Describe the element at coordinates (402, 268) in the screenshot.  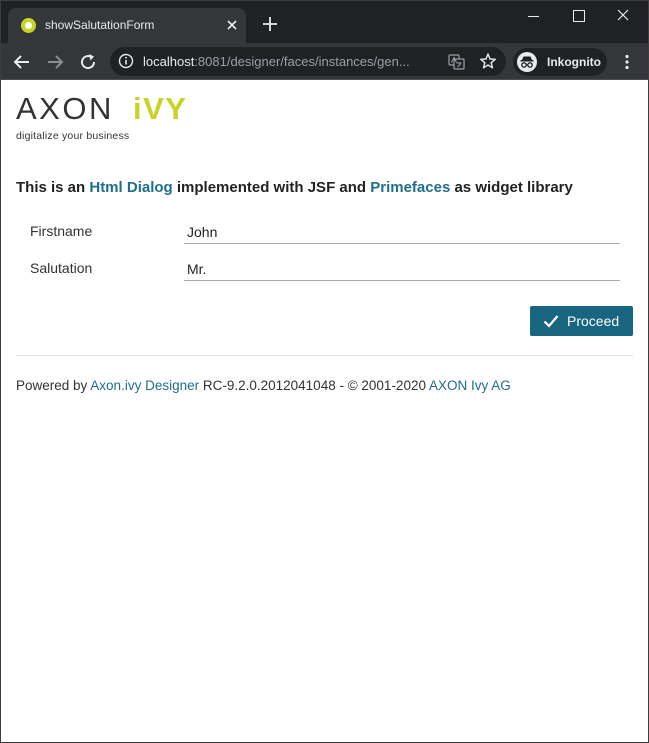
I see `salutation-input` at that location.